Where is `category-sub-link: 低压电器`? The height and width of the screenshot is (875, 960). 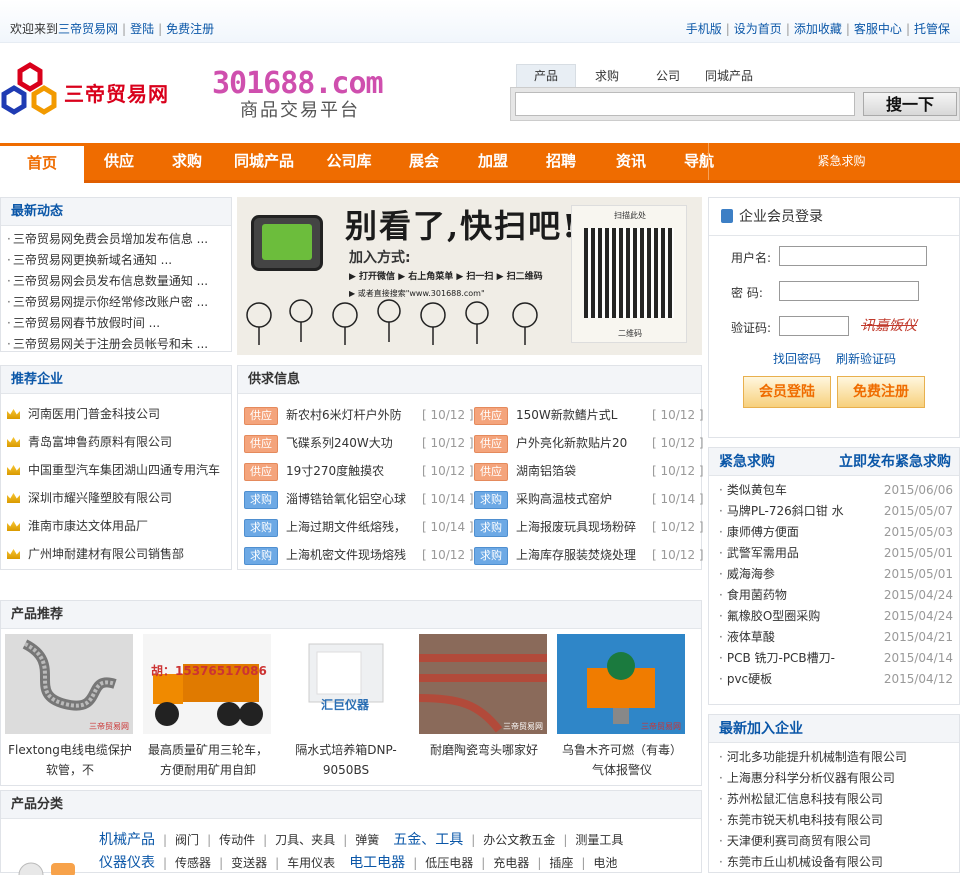 category-sub-link: 低压电器 is located at coordinates (449, 863).